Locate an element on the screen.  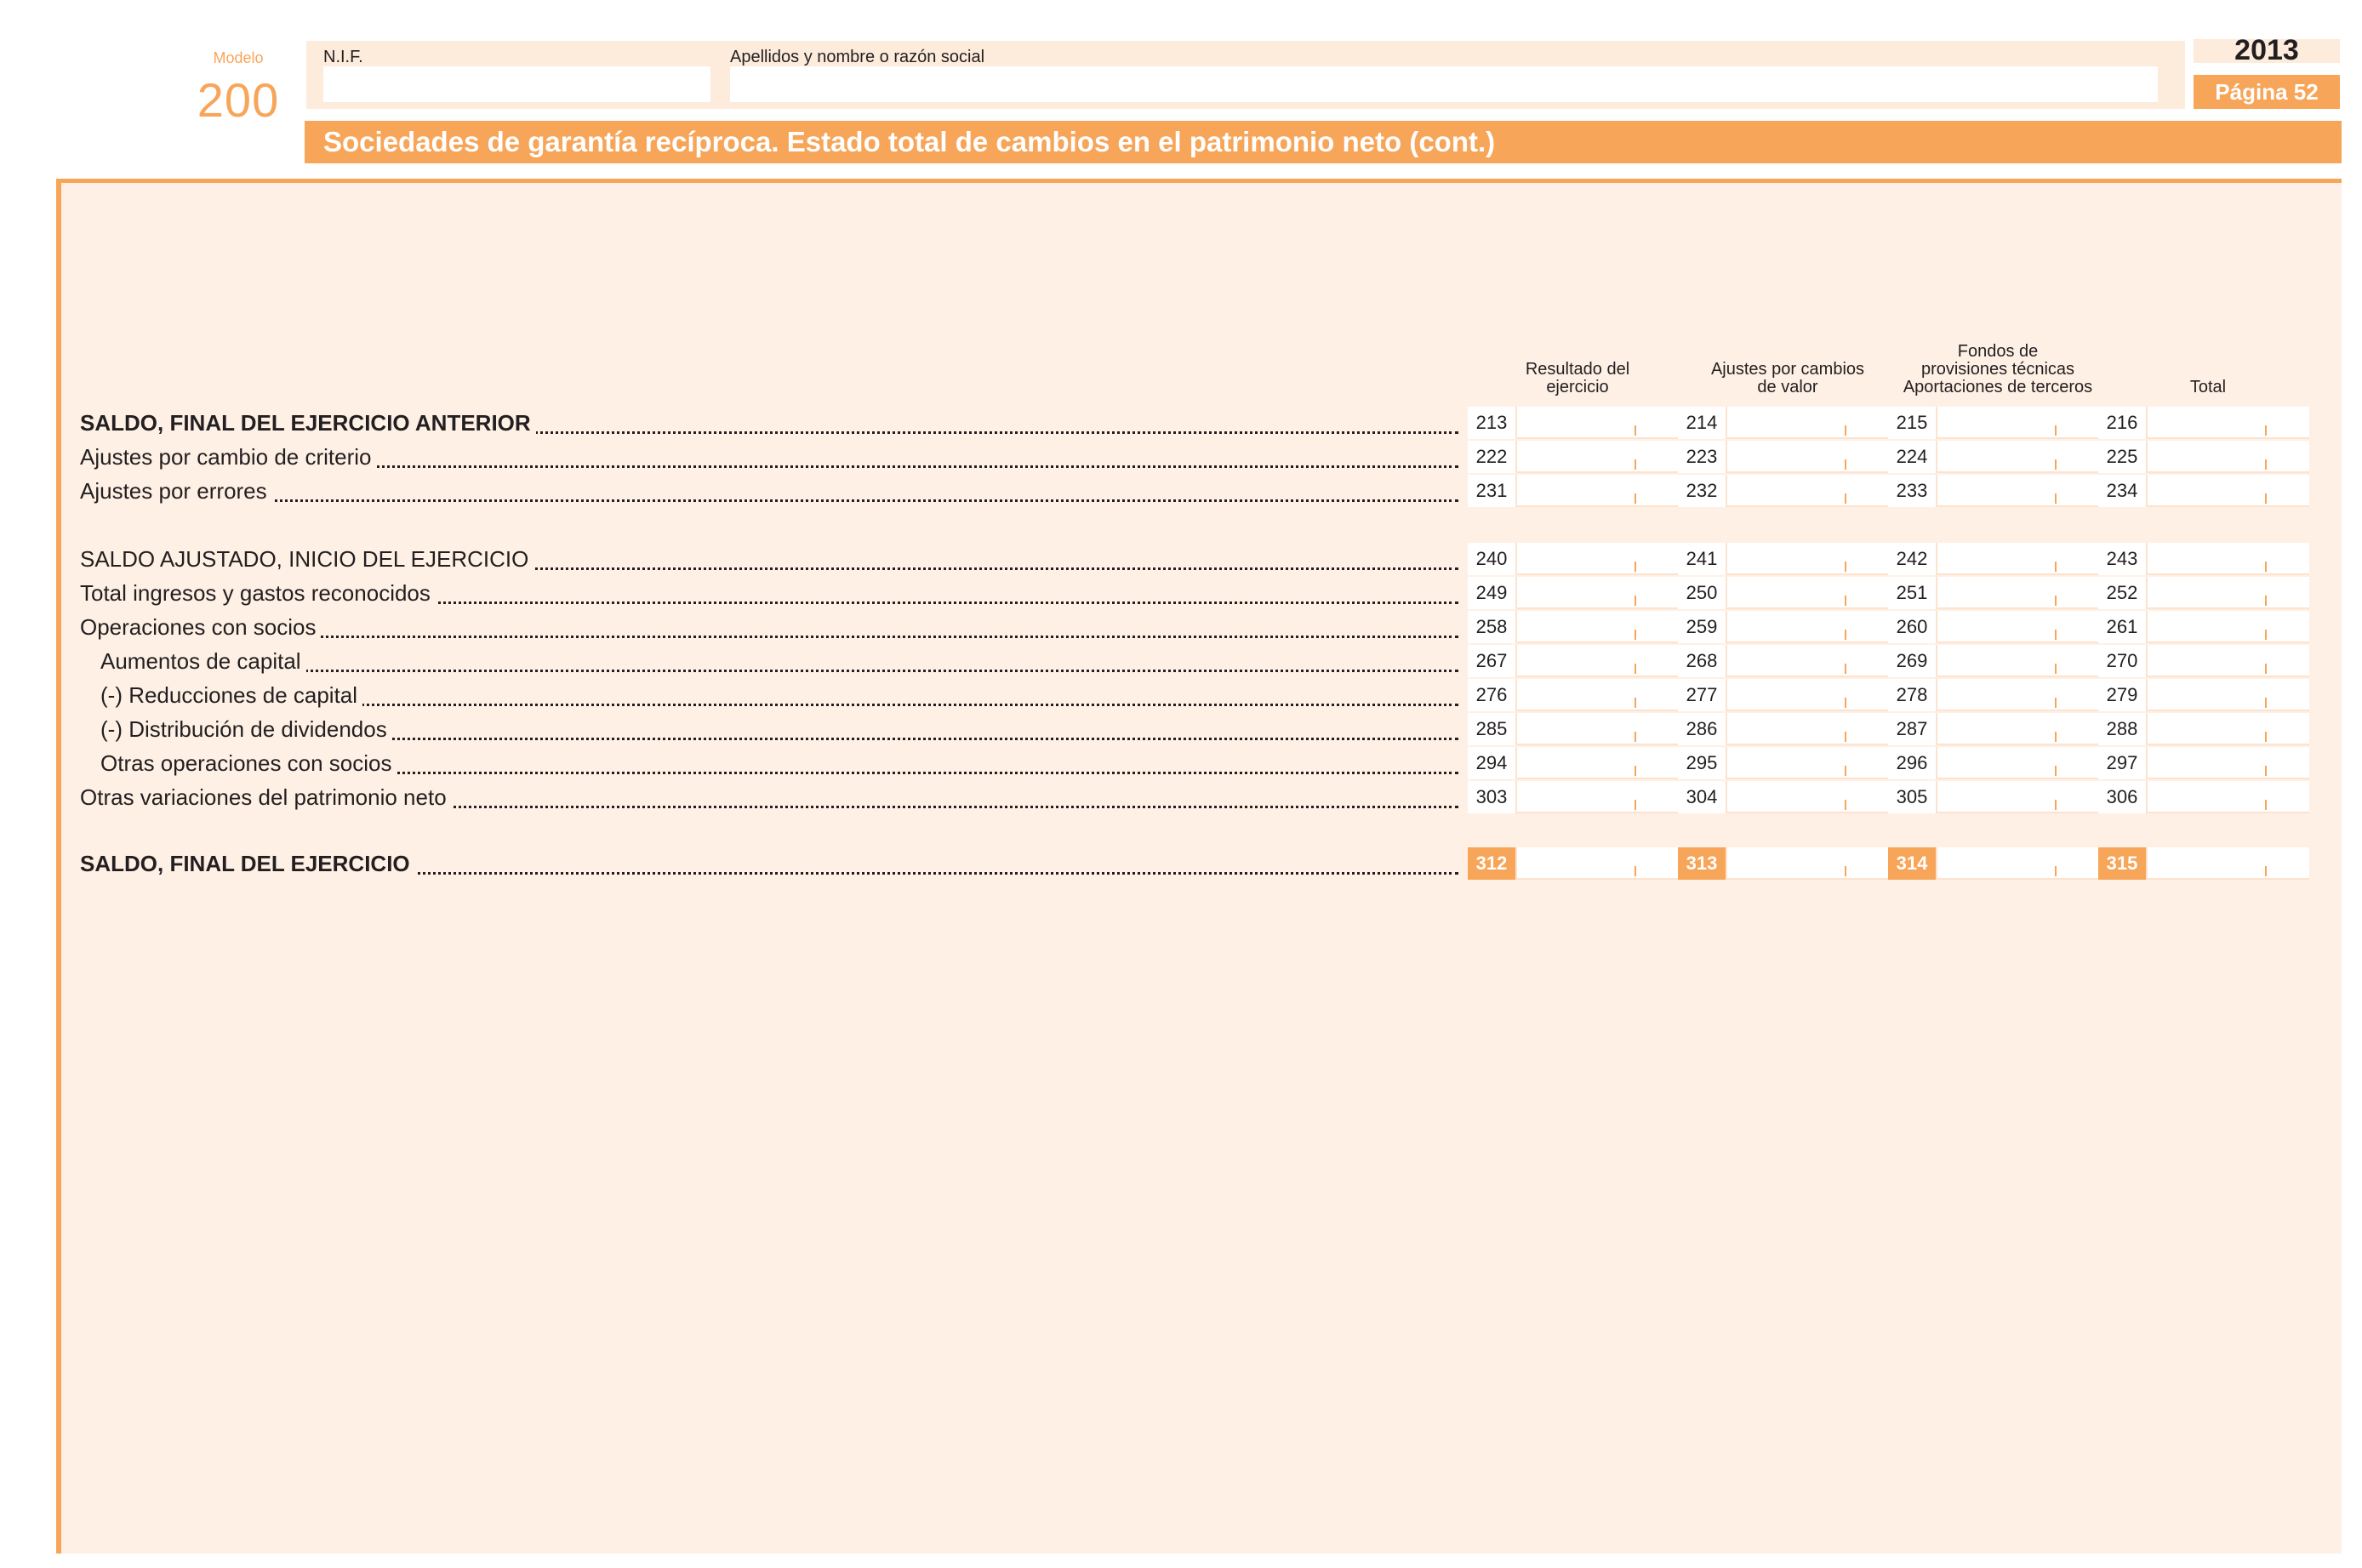
amount-cell: 295 is located at coordinates (1784, 763).